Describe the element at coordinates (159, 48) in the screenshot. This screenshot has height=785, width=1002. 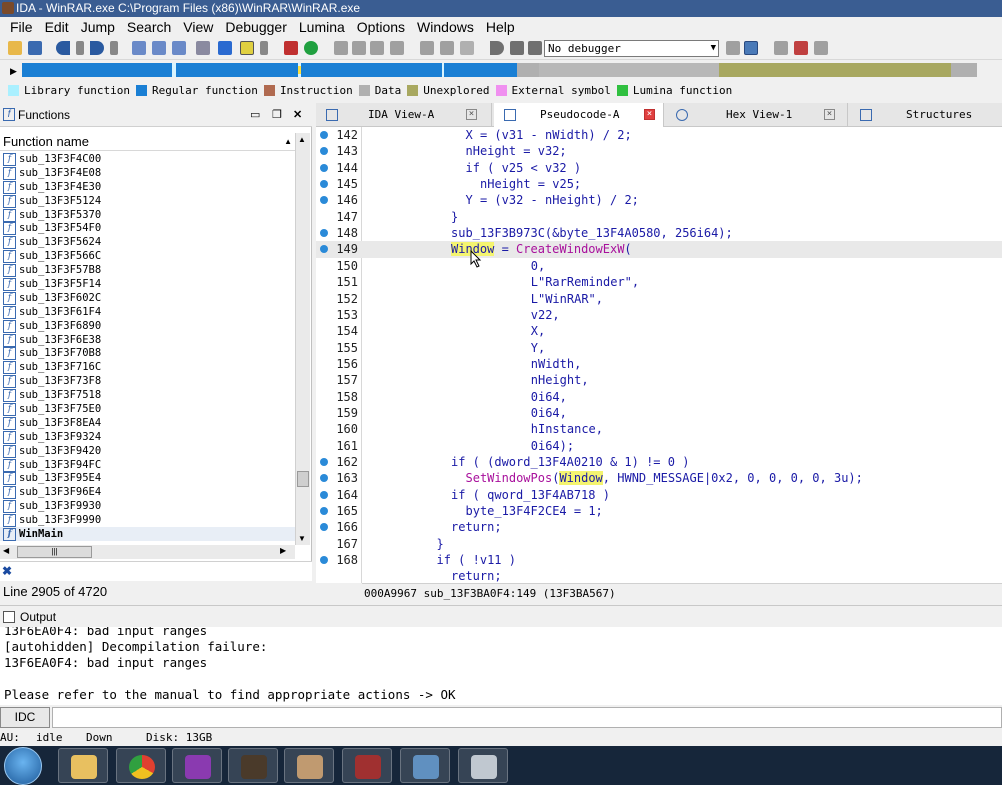
I see `search-text-icon` at that location.